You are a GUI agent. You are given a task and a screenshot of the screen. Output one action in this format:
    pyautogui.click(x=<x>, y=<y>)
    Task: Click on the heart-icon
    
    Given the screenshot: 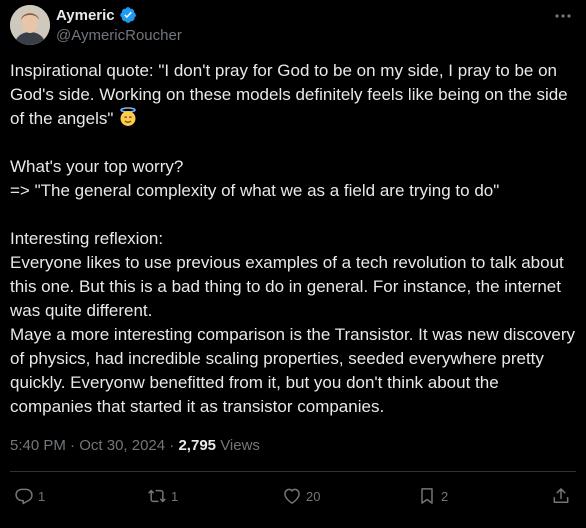 What is the action you would take?
    pyautogui.click(x=292, y=496)
    